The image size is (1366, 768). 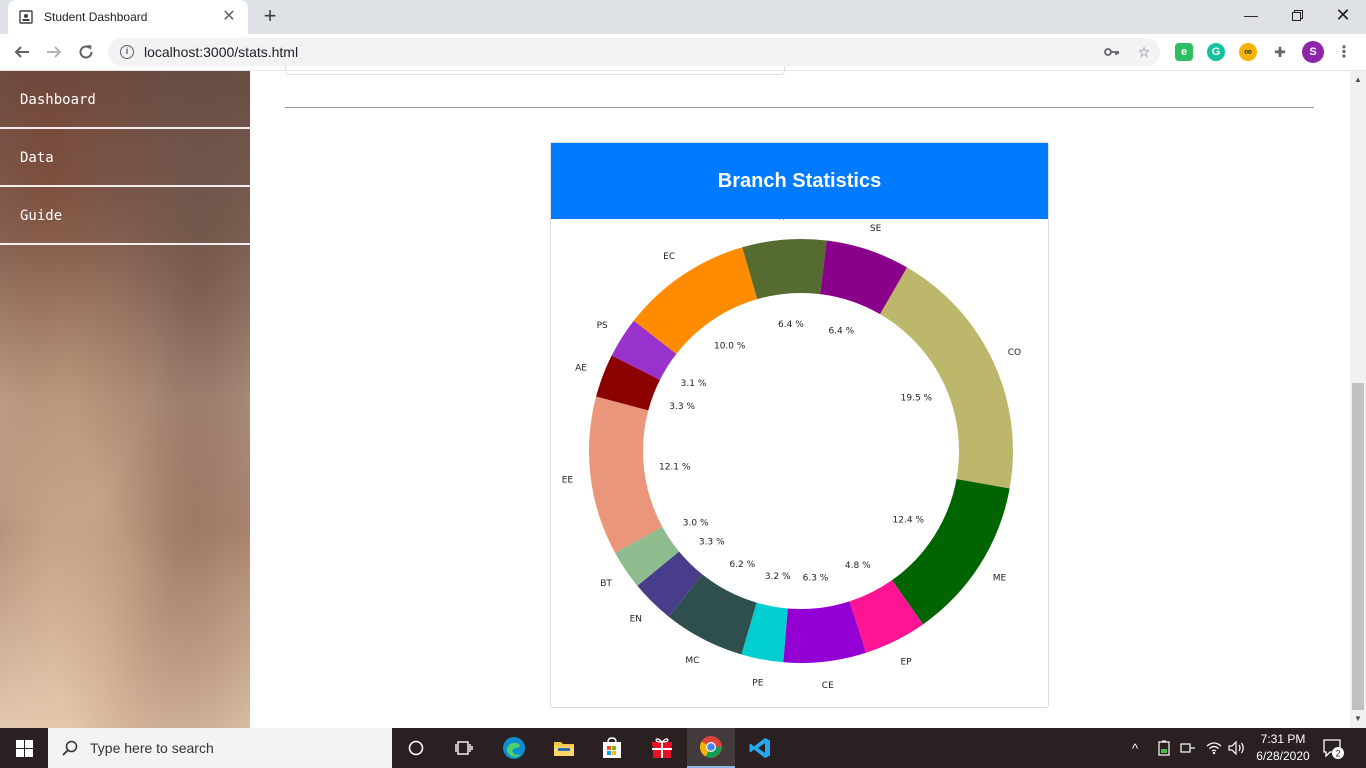 I want to click on donut-slice-it, so click(x=784, y=269).